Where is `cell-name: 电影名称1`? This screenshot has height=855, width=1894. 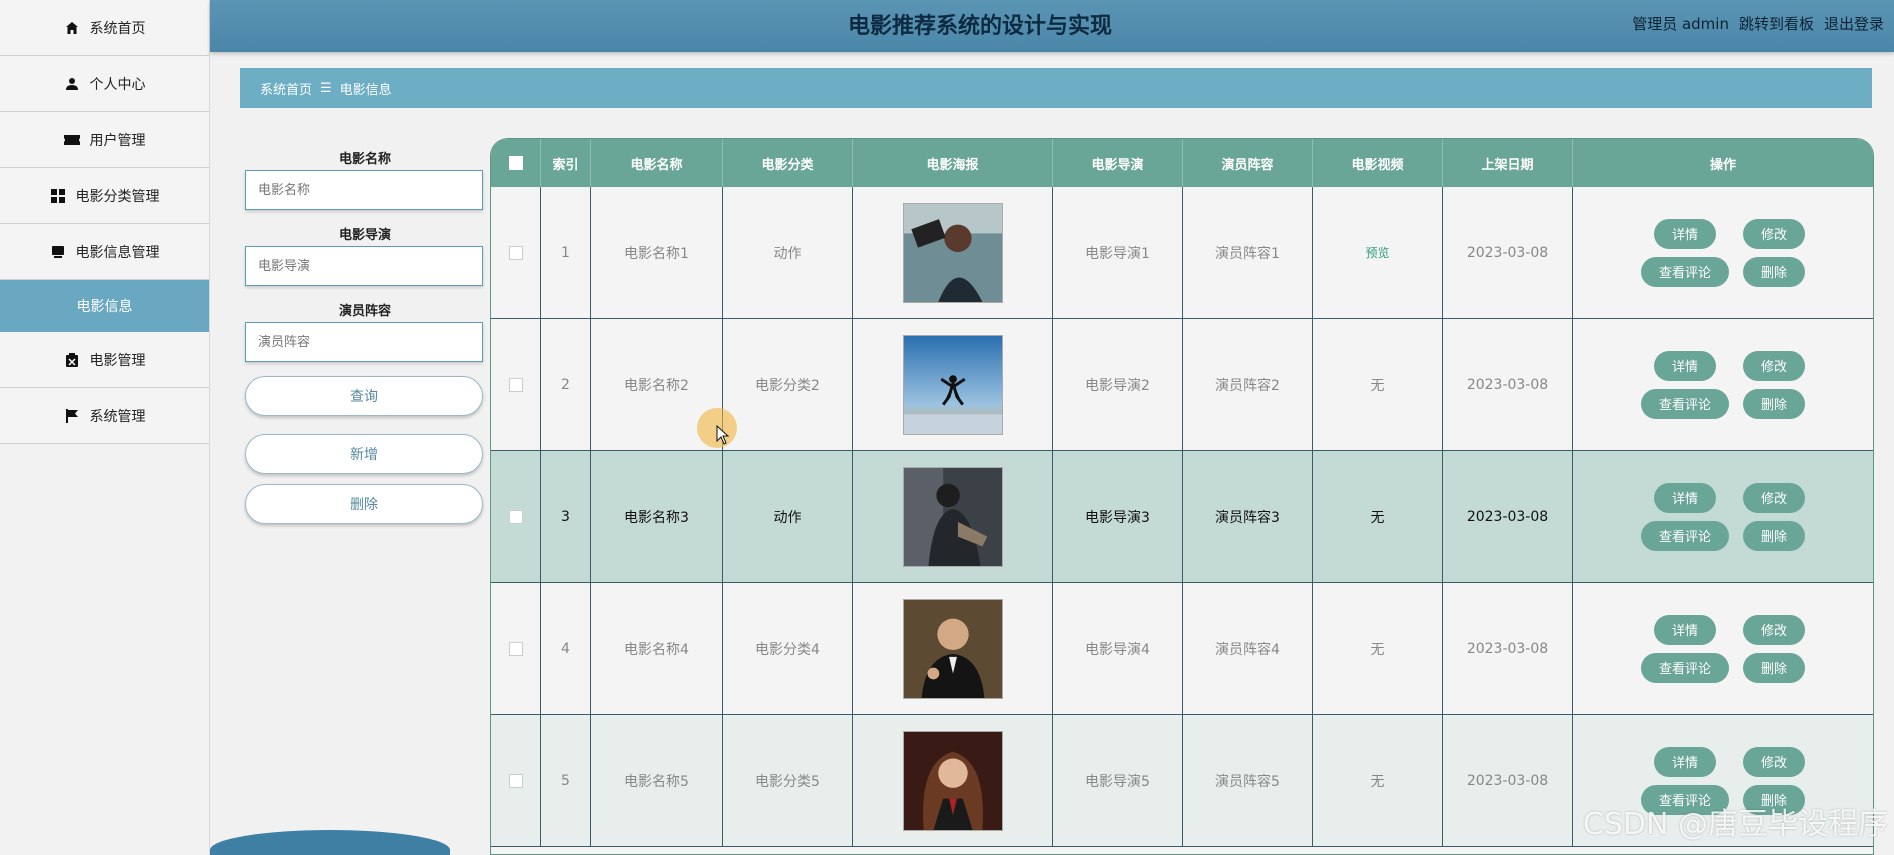
cell-name: 电影名称1 is located at coordinates (657, 252).